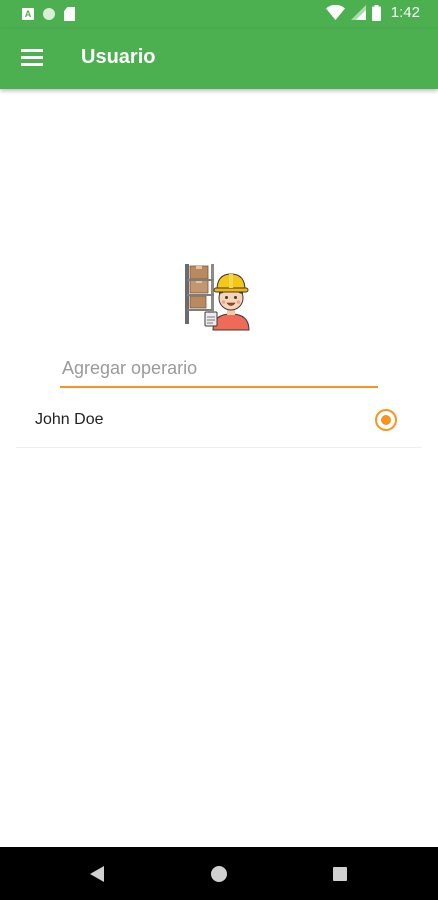 The image size is (438, 900). I want to click on circle-icon, so click(49, 14).